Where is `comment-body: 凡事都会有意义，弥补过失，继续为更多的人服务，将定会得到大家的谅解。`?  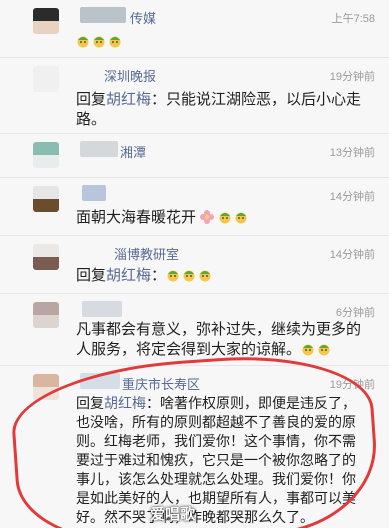 comment-body: 凡事都会有意义，弥补过失，继续为更多的人服务，将定会得到大家的谅解。 is located at coordinates (221, 340).